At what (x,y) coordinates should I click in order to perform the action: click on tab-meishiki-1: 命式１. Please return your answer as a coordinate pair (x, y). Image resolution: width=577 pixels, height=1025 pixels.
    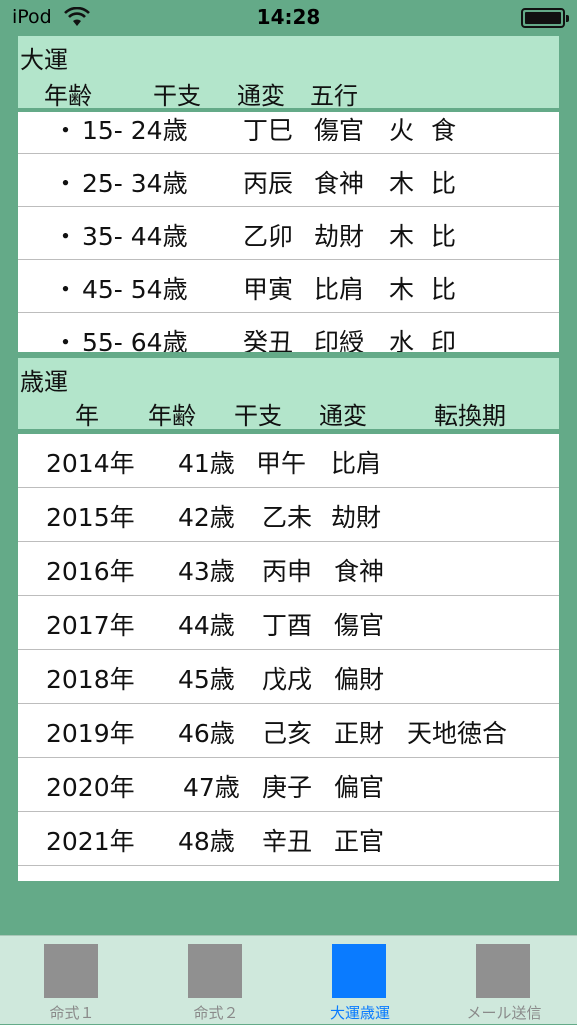
    Looking at the image, I should click on (72, 980).